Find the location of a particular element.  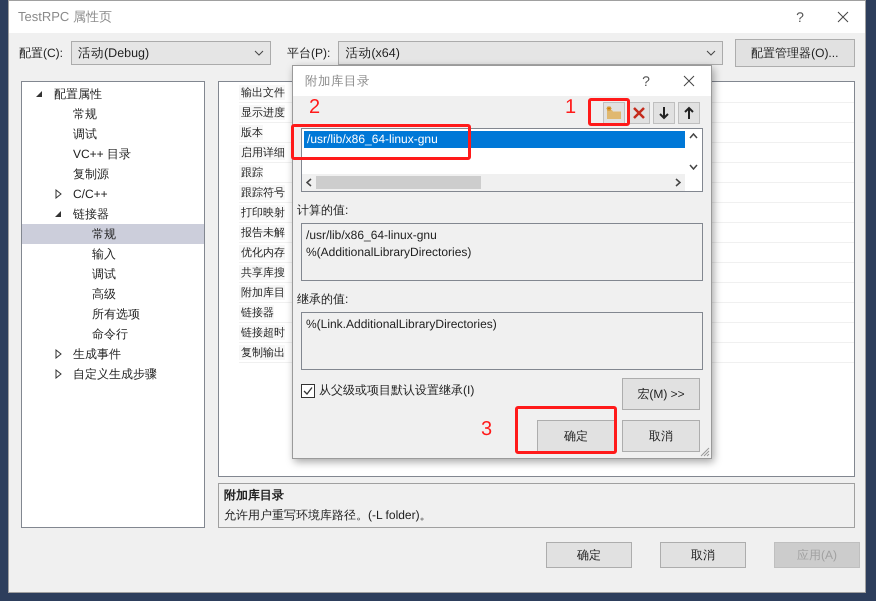

annotation-number: 2 is located at coordinates (314, 107).